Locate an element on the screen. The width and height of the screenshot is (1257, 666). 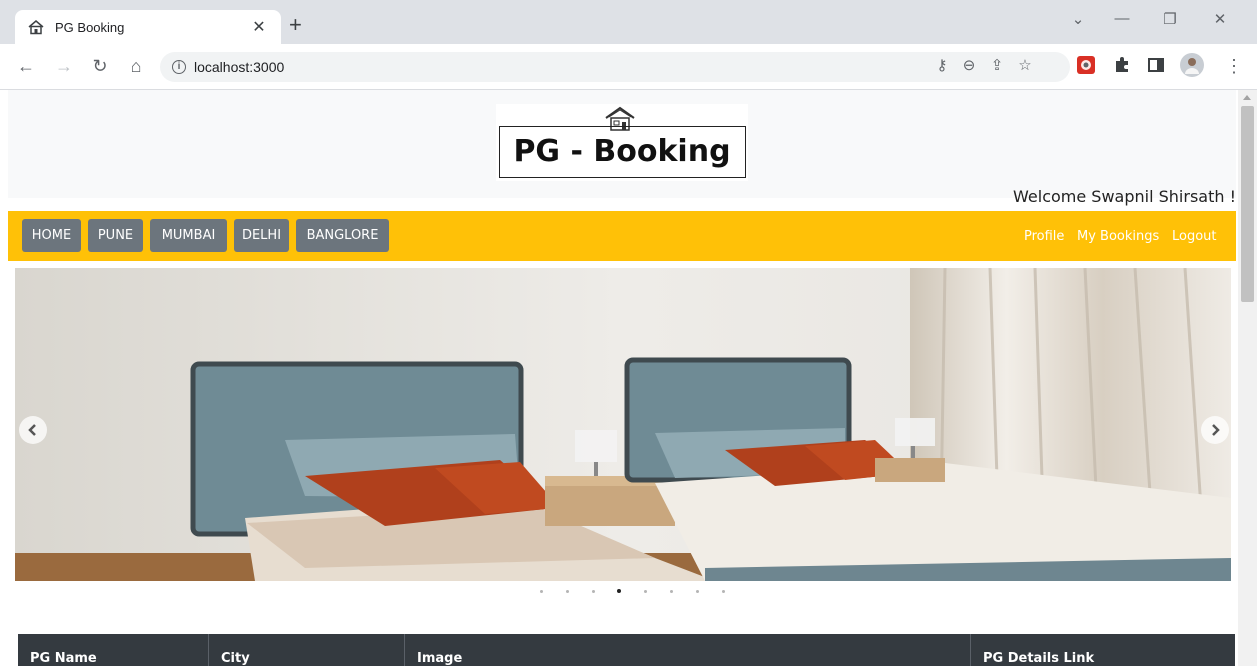
site-info-icon: i is located at coordinates (179, 67).